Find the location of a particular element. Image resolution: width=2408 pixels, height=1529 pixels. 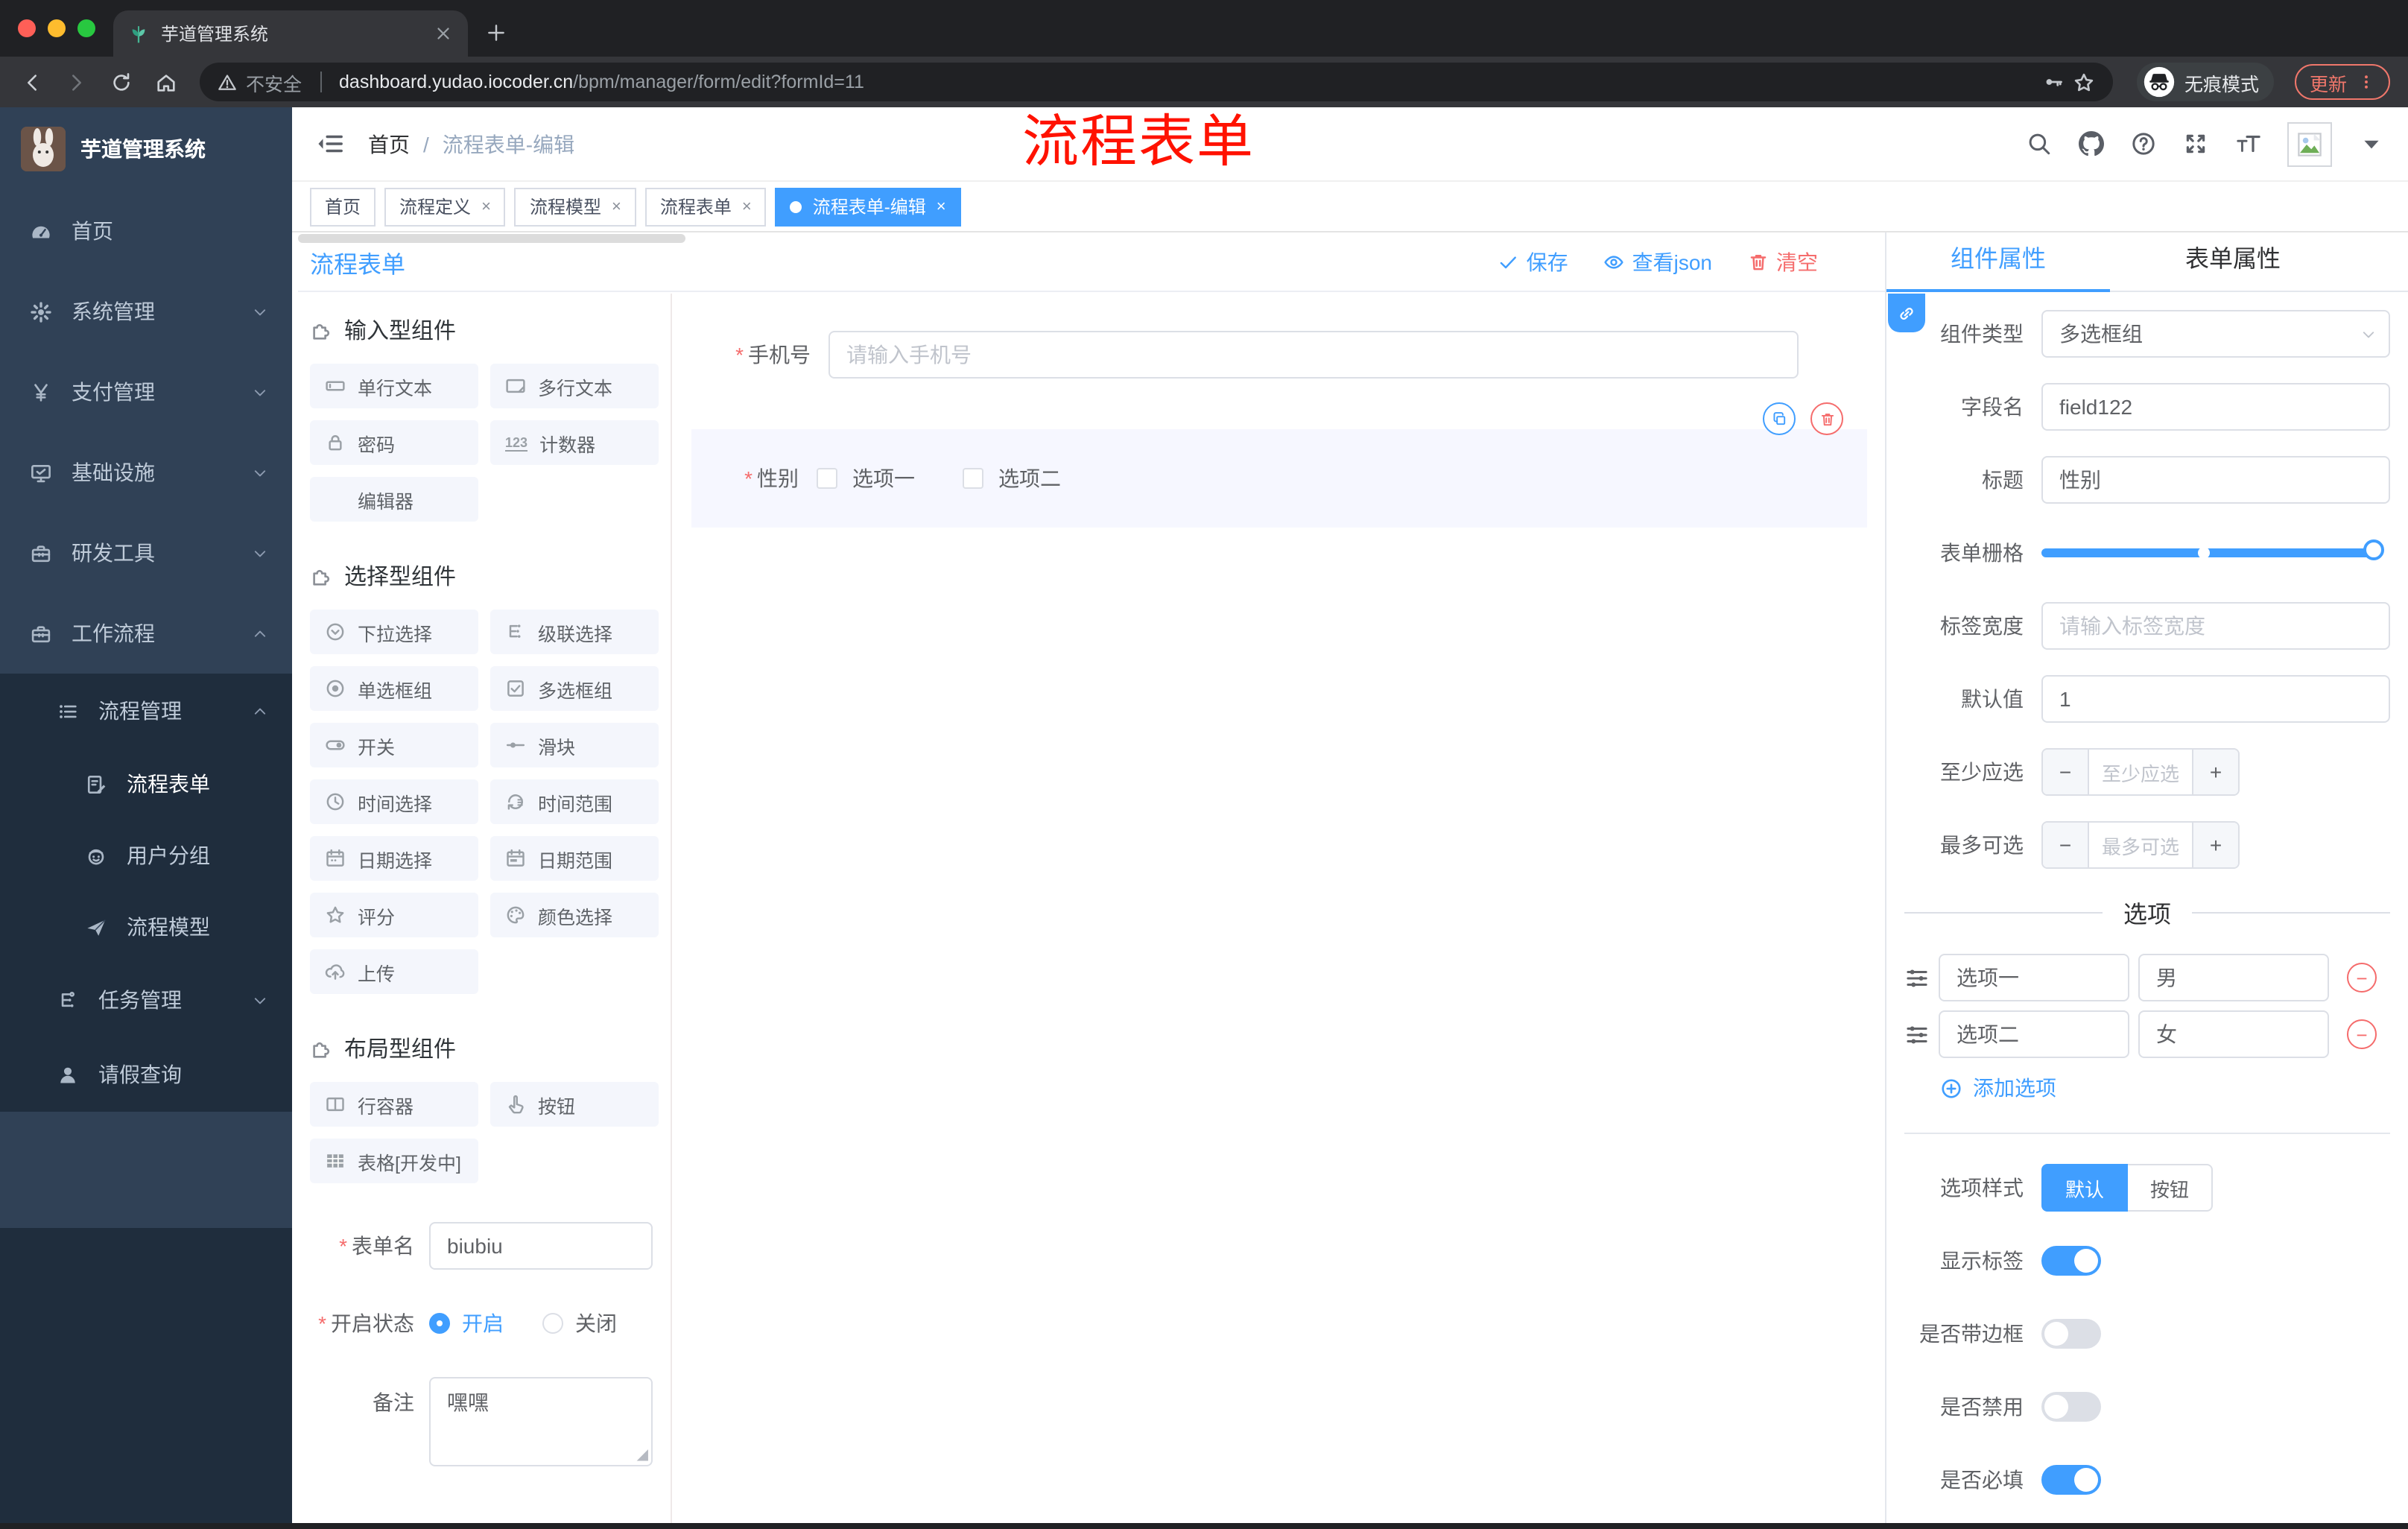

field-name-input is located at coordinates (2215, 407).